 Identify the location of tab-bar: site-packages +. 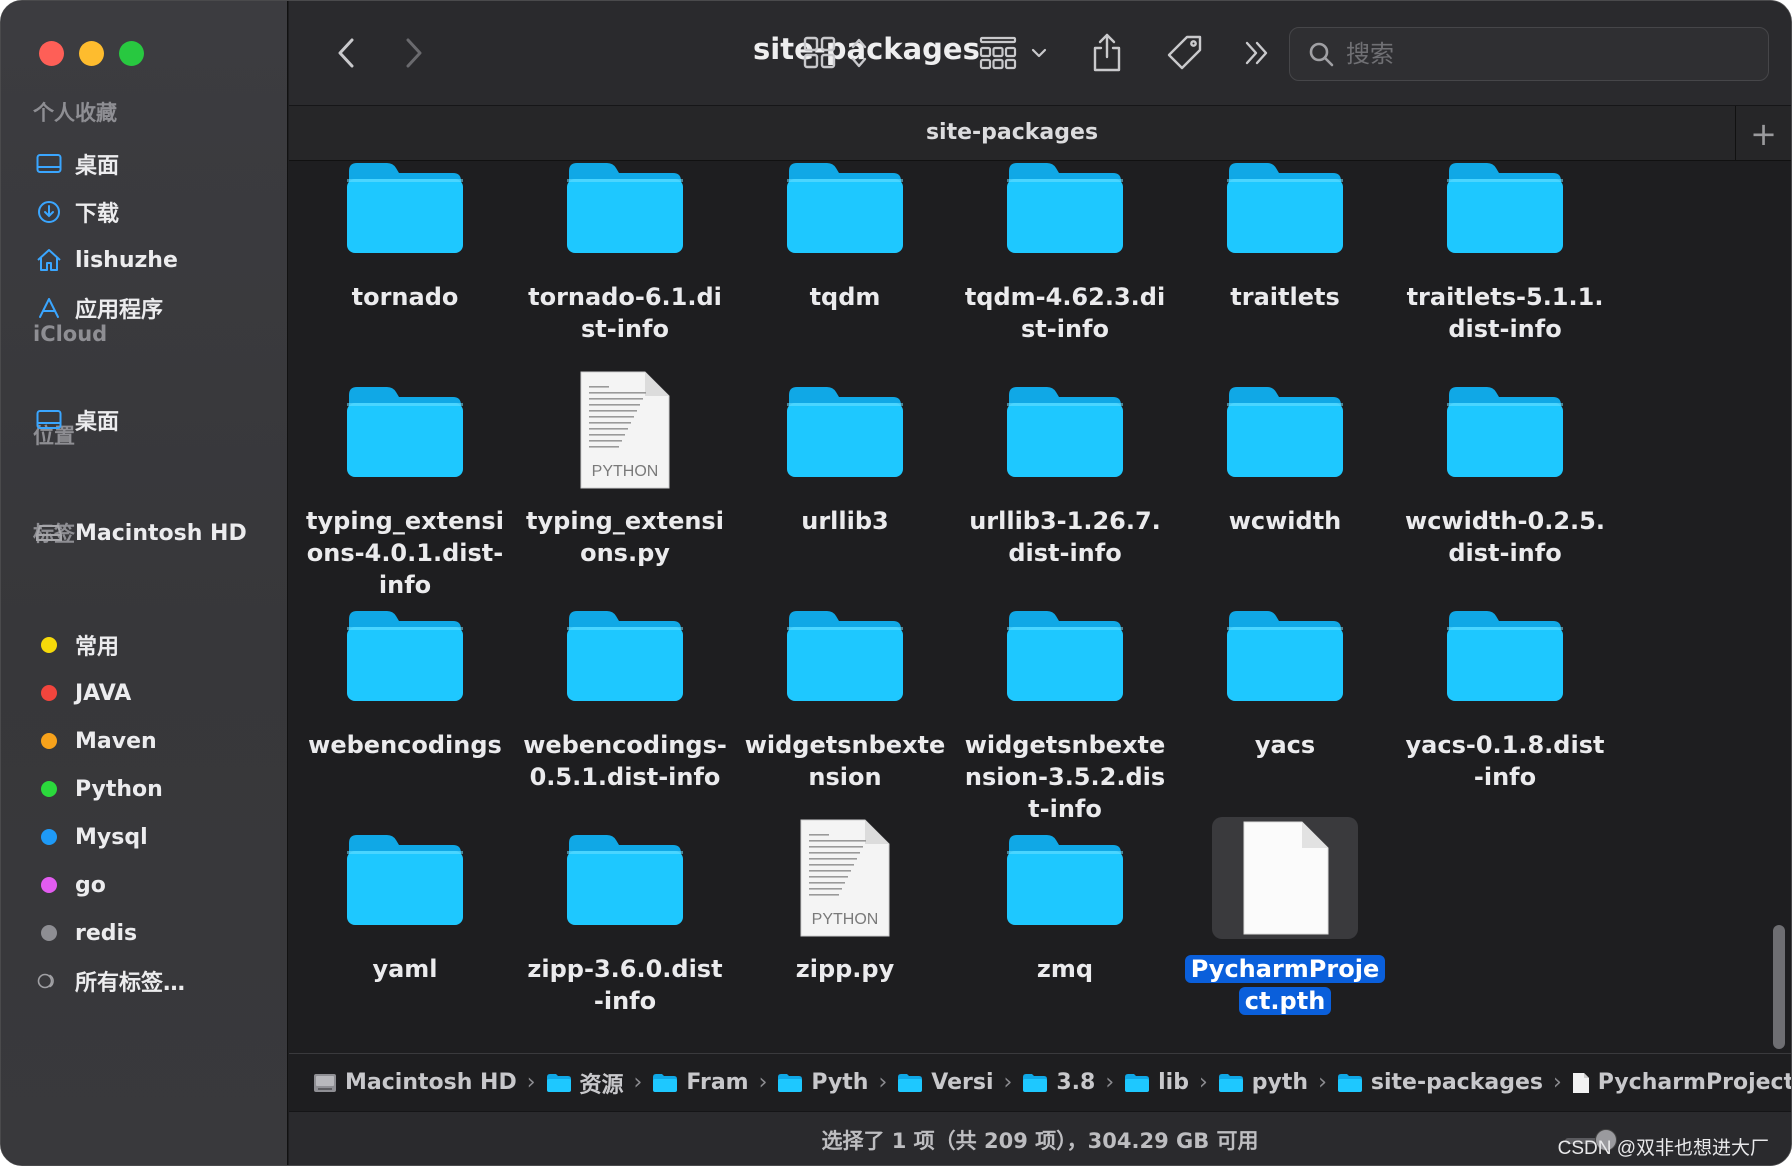
(1040, 133).